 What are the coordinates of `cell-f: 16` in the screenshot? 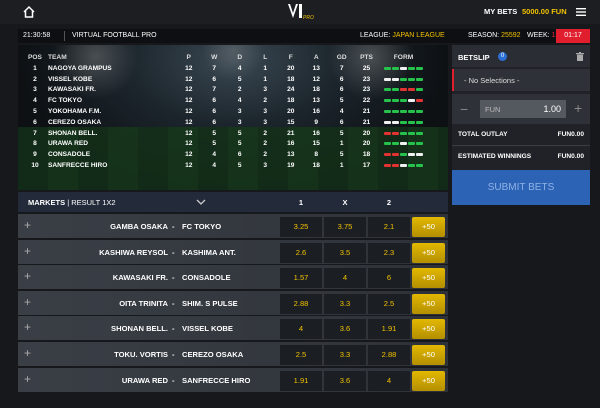 It's located at (291, 144).